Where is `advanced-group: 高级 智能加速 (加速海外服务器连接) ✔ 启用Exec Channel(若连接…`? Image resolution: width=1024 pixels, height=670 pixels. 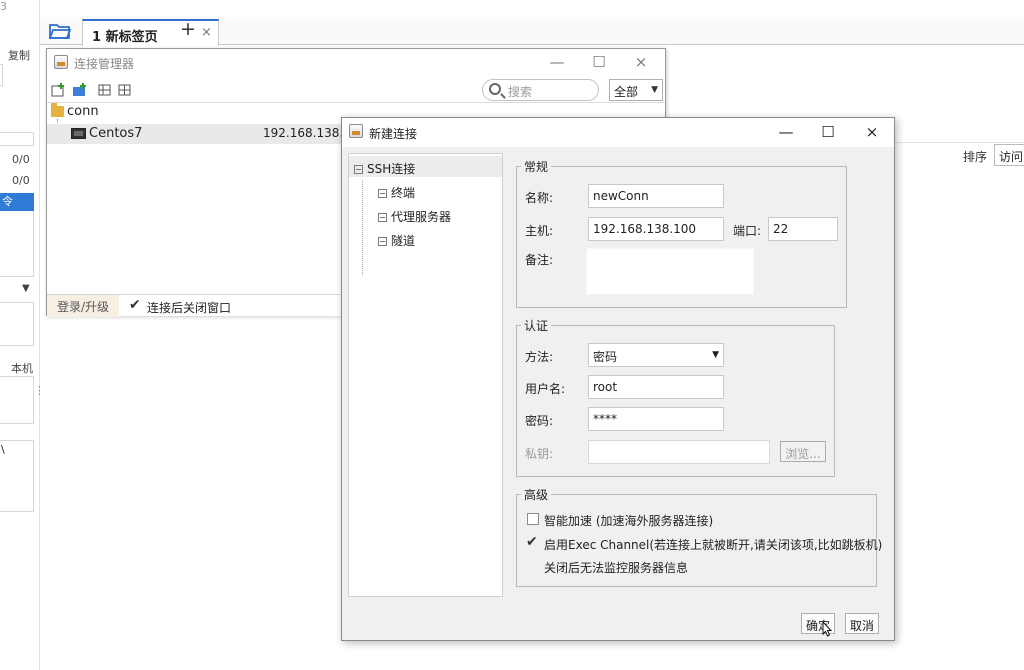
advanced-group: 高级 智能加速 (加速海外服务器连接) ✔ 启用Exec Channel(若连接… is located at coordinates (699, 536).